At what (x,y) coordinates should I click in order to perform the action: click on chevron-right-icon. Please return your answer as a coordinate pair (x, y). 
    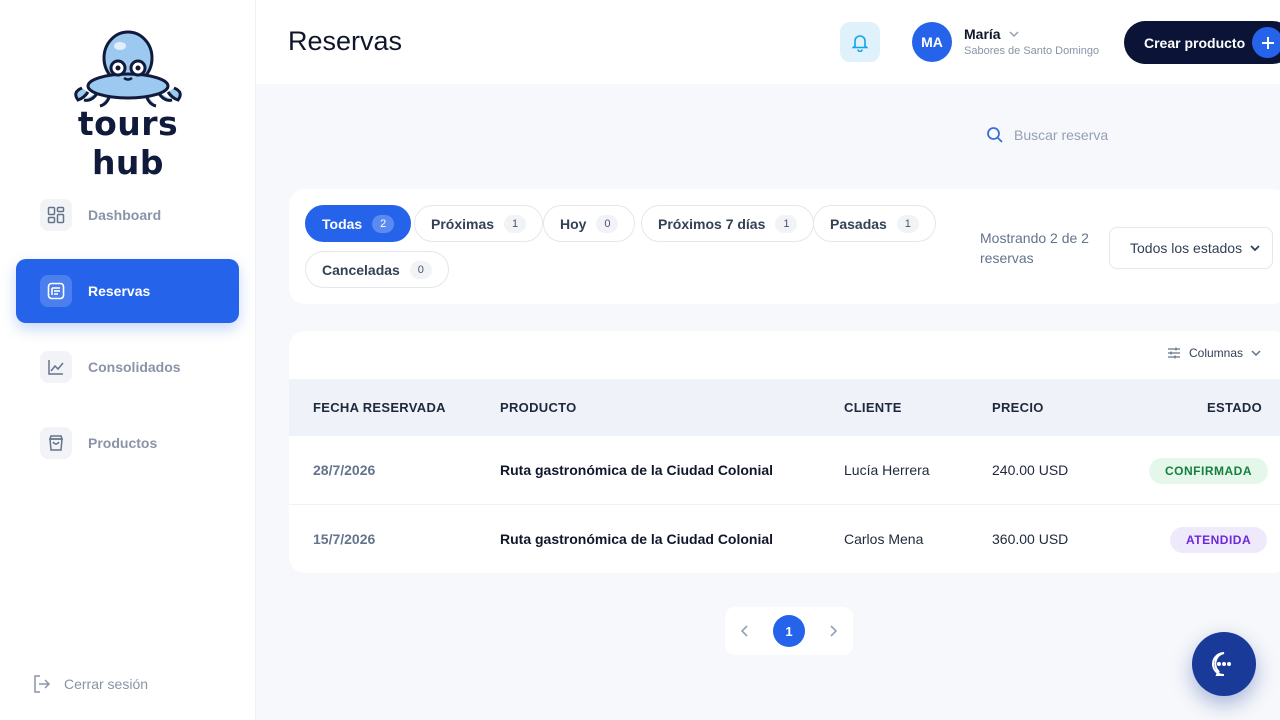
    Looking at the image, I should click on (833, 631).